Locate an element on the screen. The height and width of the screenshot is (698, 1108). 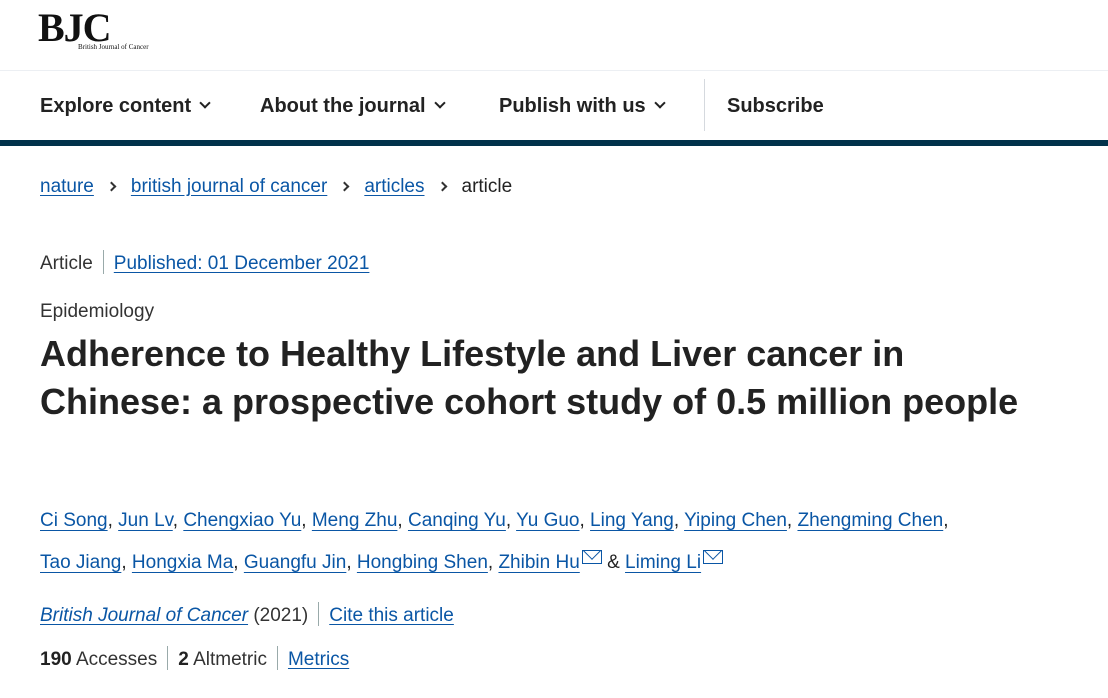
article-metrics: 190 Accesses 2 Altmetric Metrics is located at coordinates (194, 659).